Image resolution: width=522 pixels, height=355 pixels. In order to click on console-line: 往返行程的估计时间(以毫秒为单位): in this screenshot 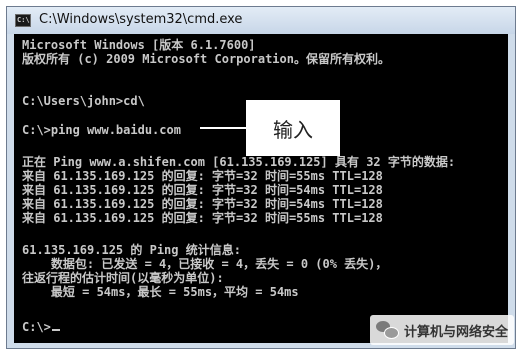, I will do `click(123, 278)`.